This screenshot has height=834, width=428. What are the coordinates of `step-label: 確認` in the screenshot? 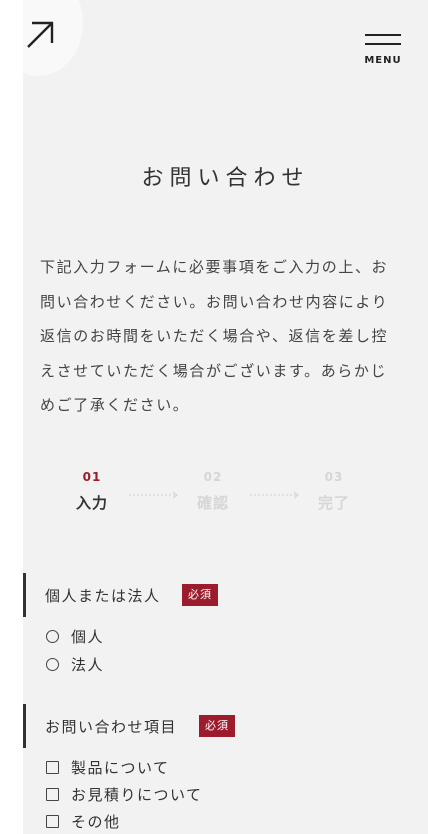 It's located at (212, 503).